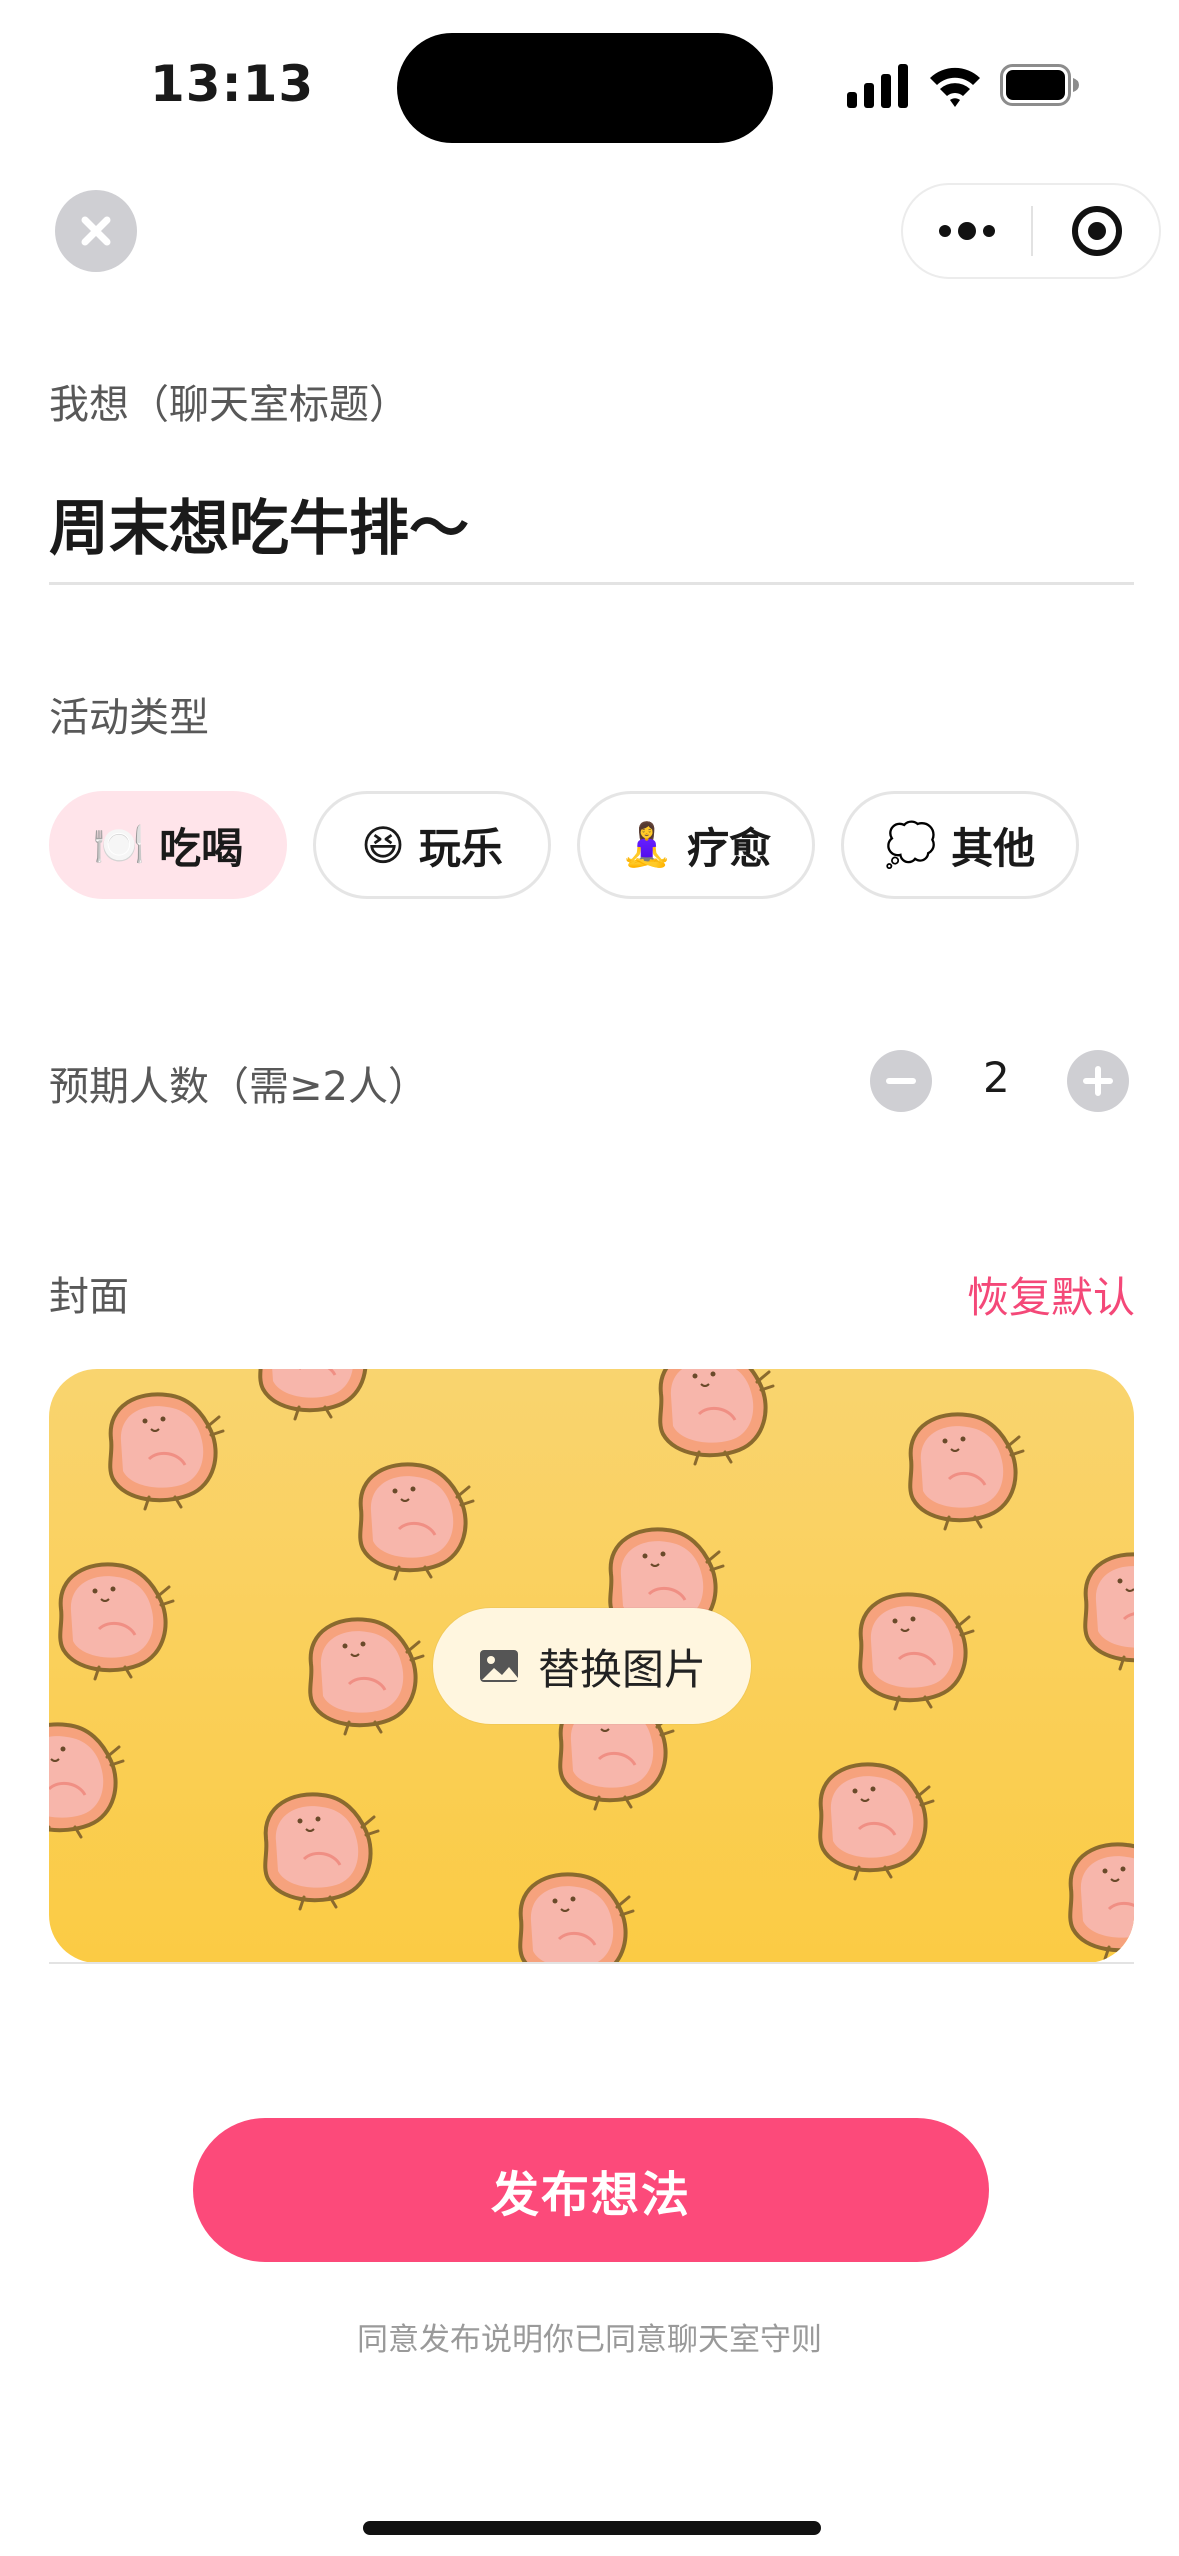 This screenshot has height=2556, width=1179. Describe the element at coordinates (591, 2190) in the screenshot. I see `publish-button: 发布想法` at that location.